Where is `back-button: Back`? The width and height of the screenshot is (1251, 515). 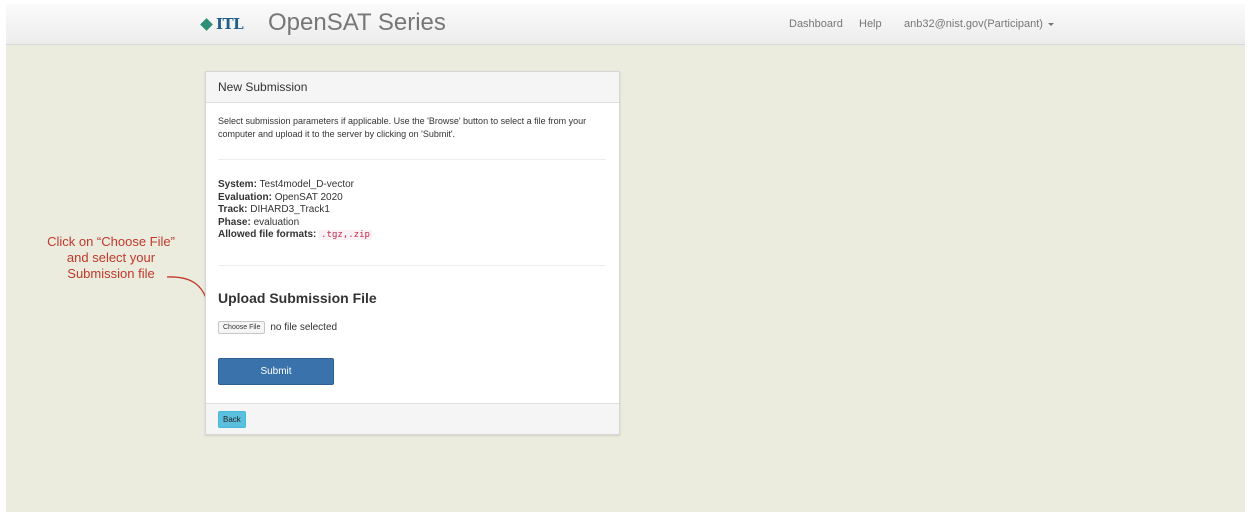 back-button: Back is located at coordinates (232, 419).